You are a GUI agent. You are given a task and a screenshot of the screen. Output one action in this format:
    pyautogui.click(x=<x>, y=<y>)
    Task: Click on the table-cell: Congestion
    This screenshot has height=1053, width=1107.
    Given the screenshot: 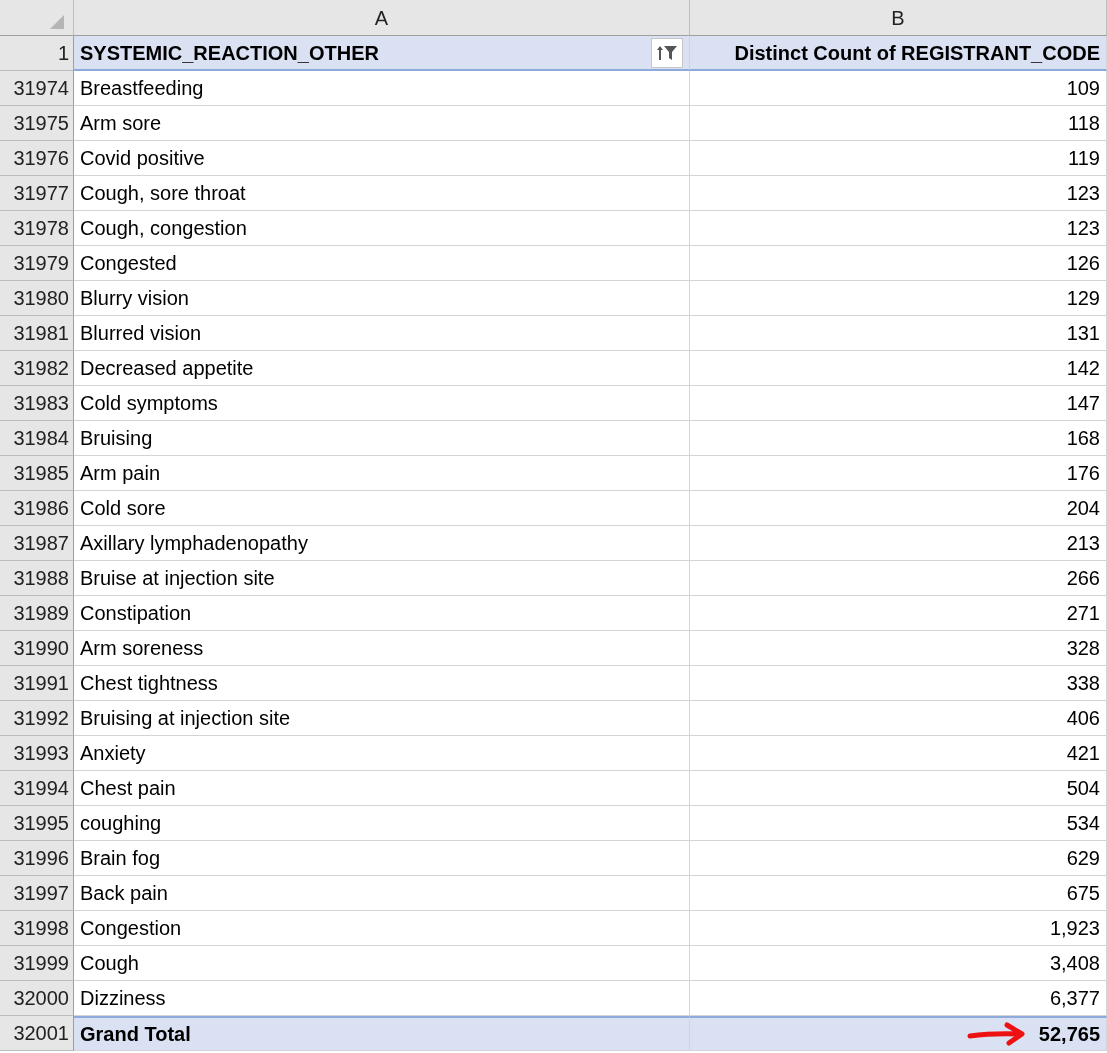 What is the action you would take?
    pyautogui.click(x=382, y=928)
    